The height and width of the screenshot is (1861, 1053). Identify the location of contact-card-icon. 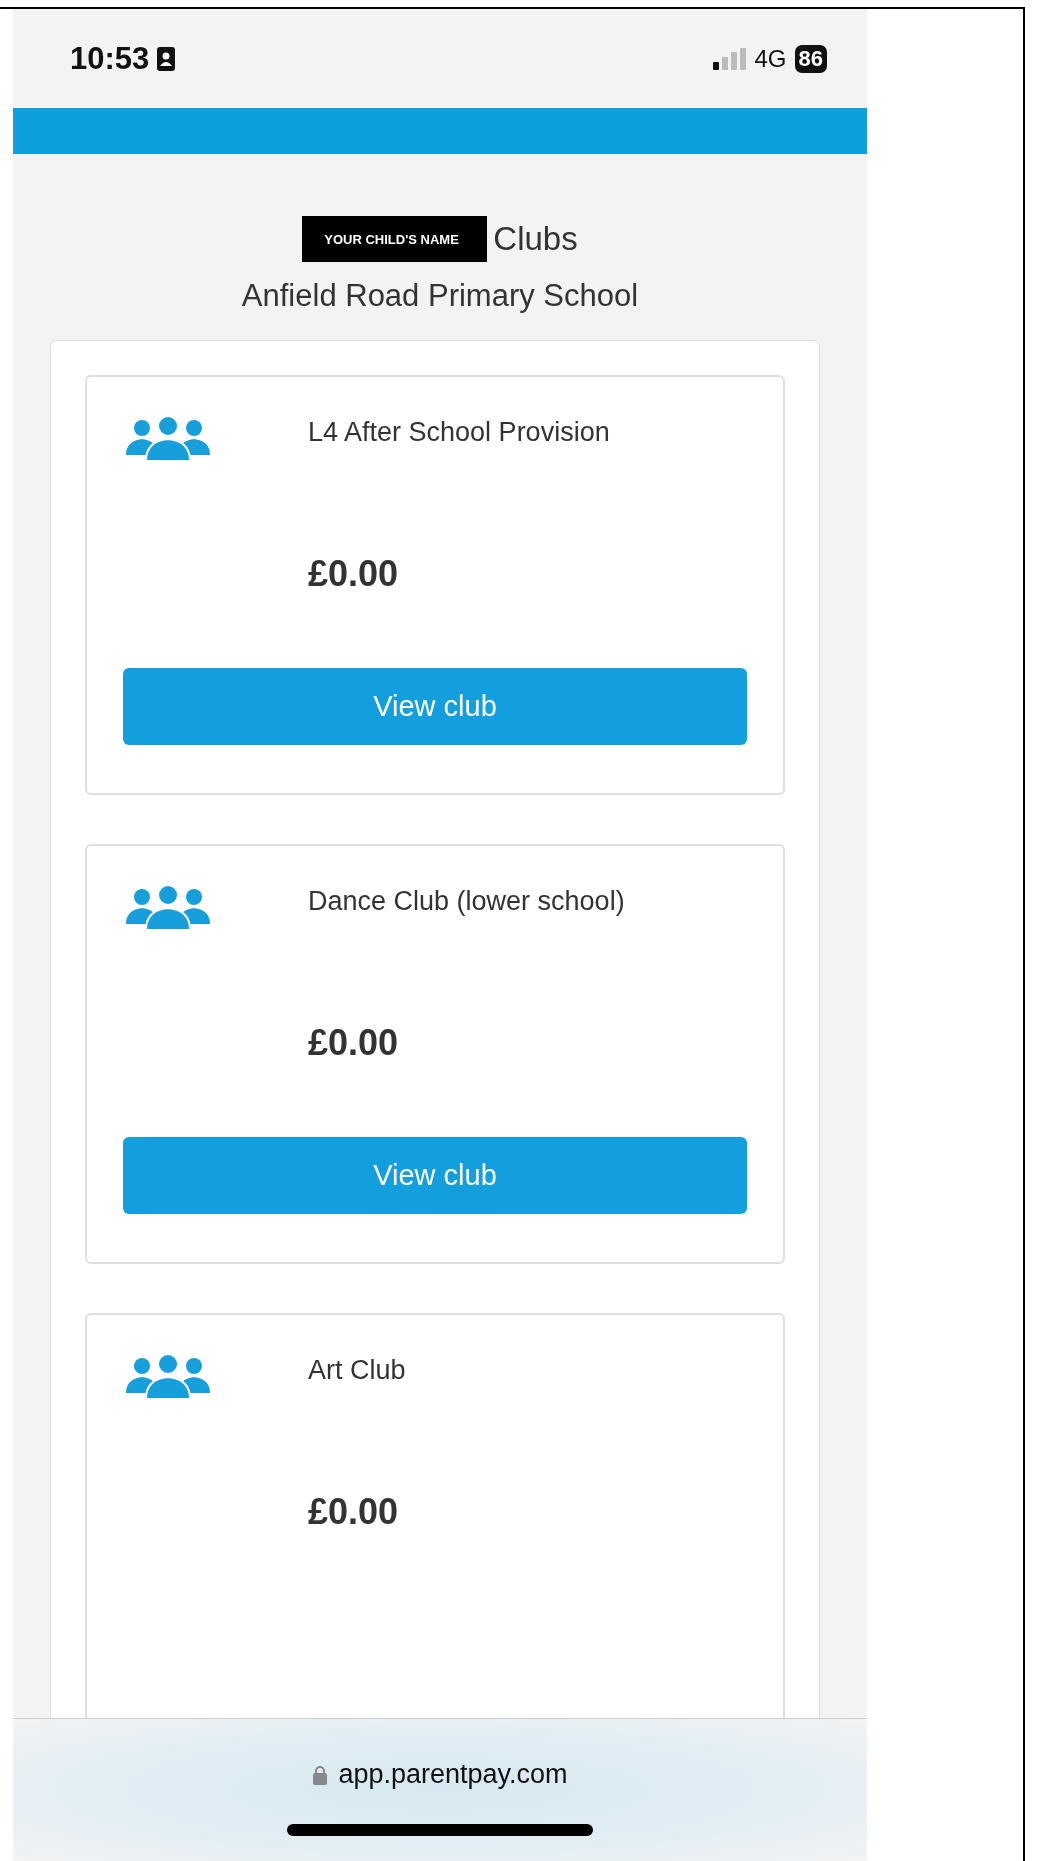
(166, 58).